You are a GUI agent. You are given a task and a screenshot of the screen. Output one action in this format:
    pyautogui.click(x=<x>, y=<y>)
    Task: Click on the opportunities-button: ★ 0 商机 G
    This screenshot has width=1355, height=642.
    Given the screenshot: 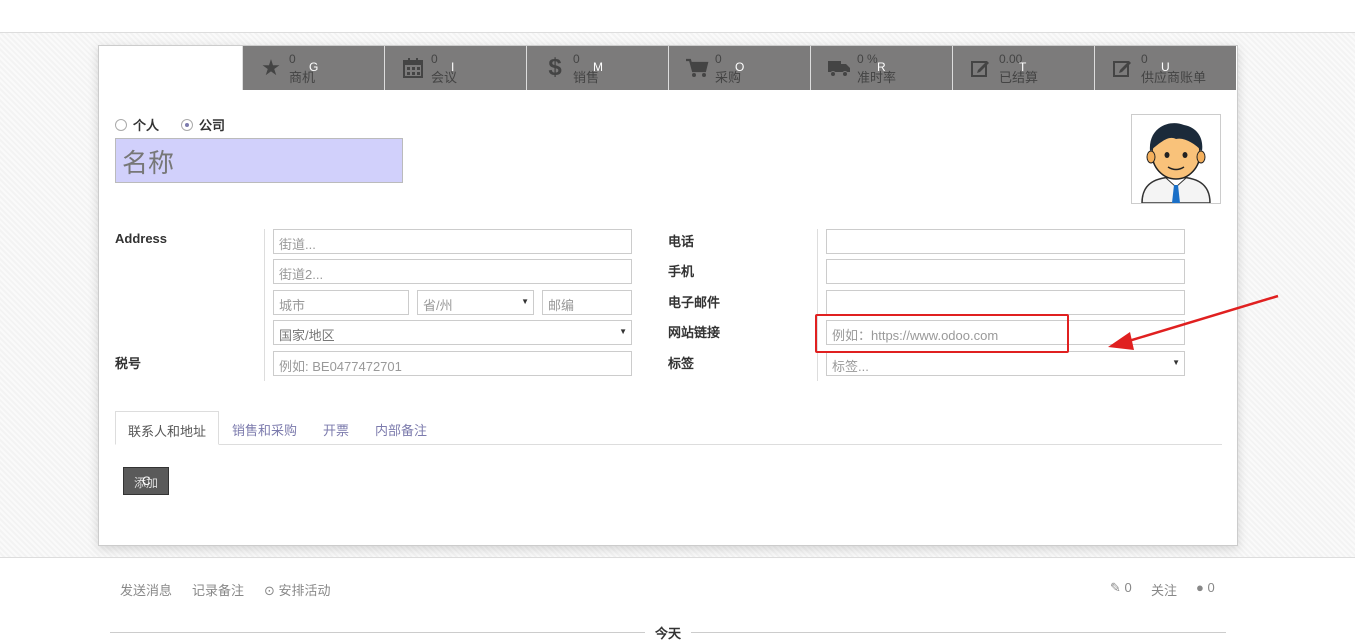 What is the action you would take?
    pyautogui.click(x=313, y=68)
    